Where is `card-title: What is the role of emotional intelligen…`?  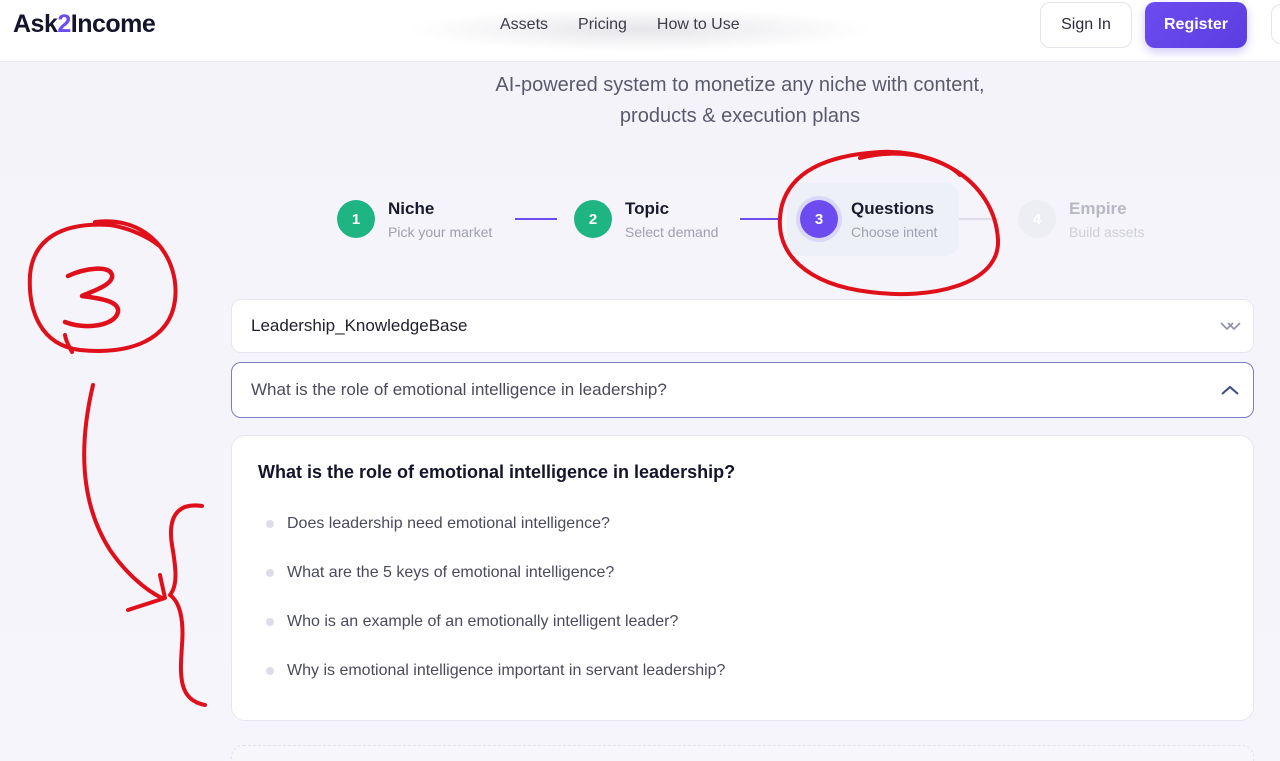
card-title: What is the role of emotional intelligen… is located at coordinates (497, 472).